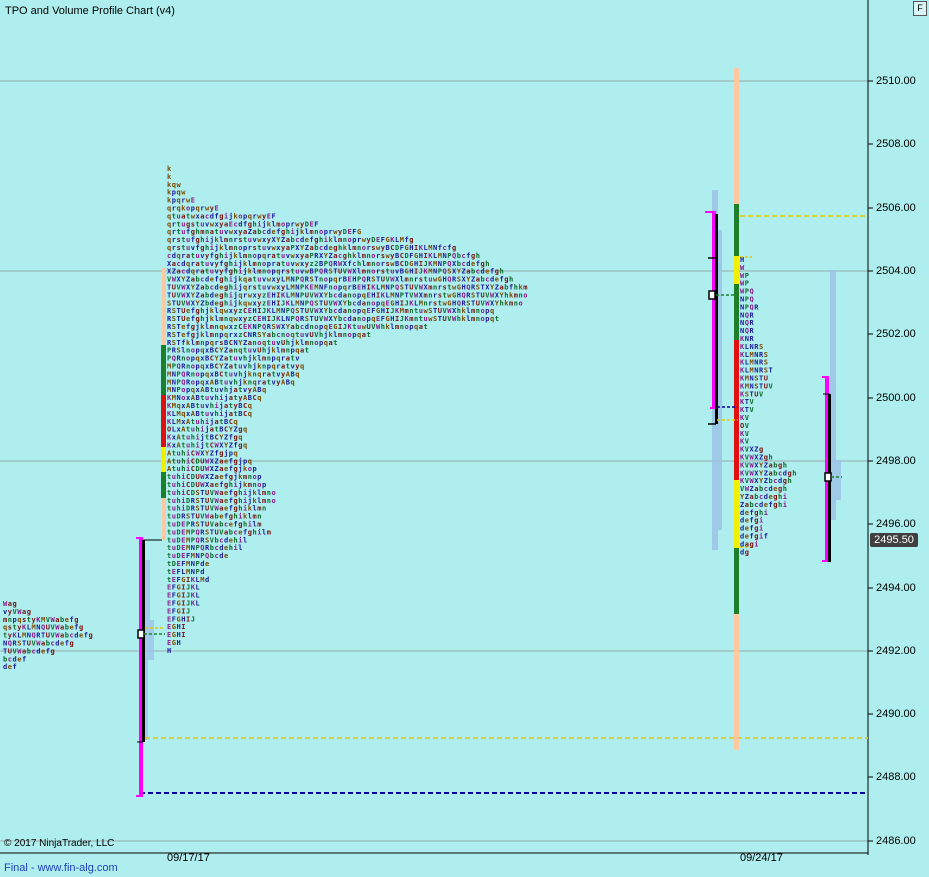  What do you see at coordinates (59, 843) in the screenshot?
I see `copyright-text: © 2017 NinjaTrader, LLC` at bounding box center [59, 843].